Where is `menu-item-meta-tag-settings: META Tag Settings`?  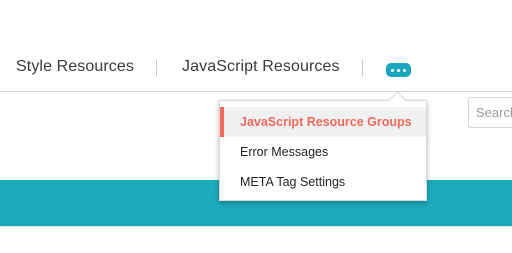
menu-item-meta-tag-settings: META Tag Settings is located at coordinates (323, 182).